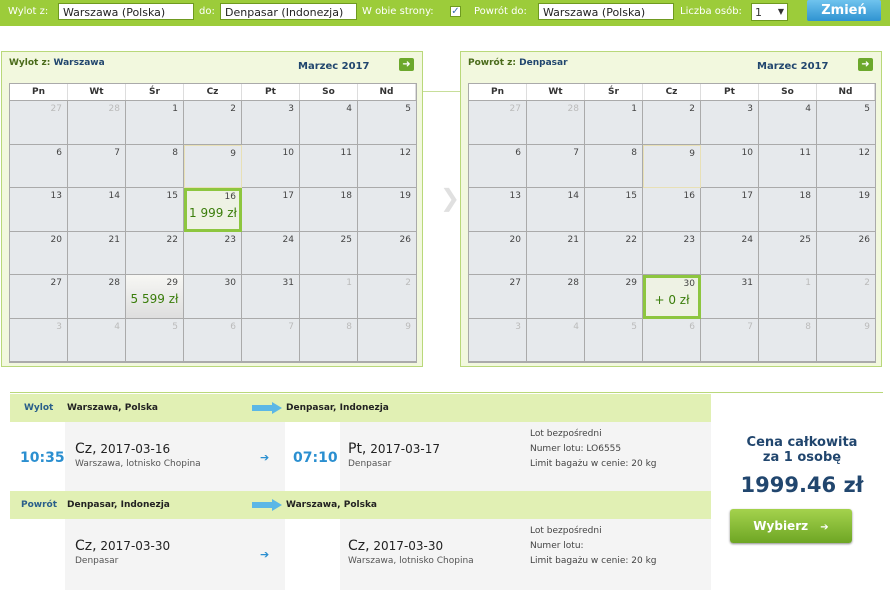 The image size is (890, 590). What do you see at coordinates (405, 196) in the screenshot?
I see `day-number: 19` at bounding box center [405, 196].